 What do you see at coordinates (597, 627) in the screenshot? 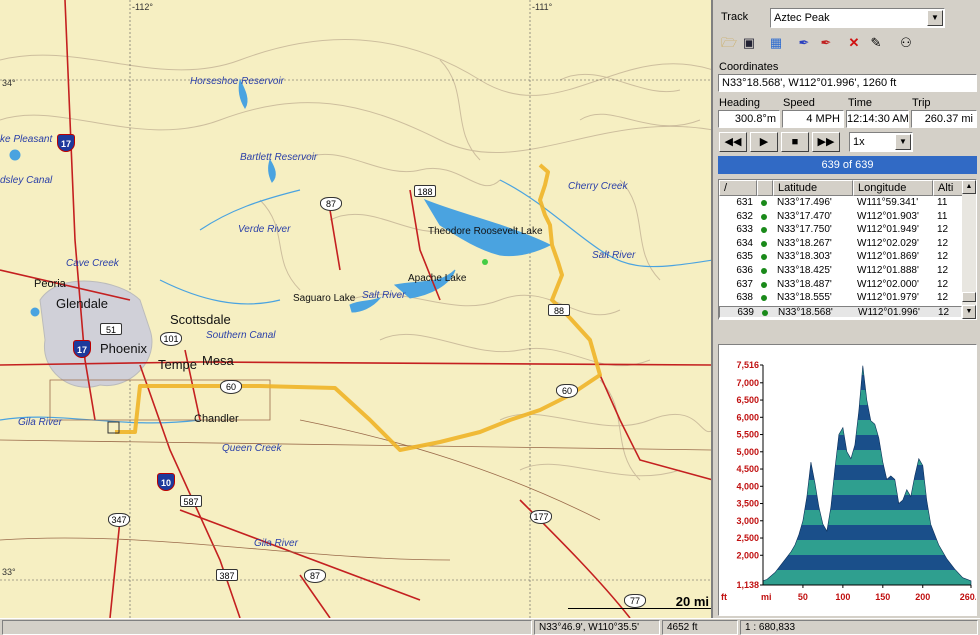
I see `status-position: N33°46.9', W110°35.5'` at bounding box center [597, 627].